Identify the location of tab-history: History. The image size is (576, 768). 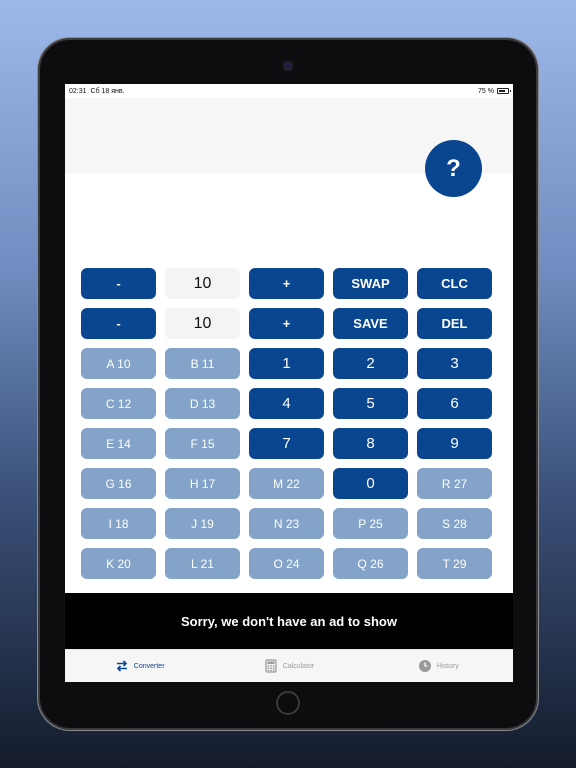
(438, 666).